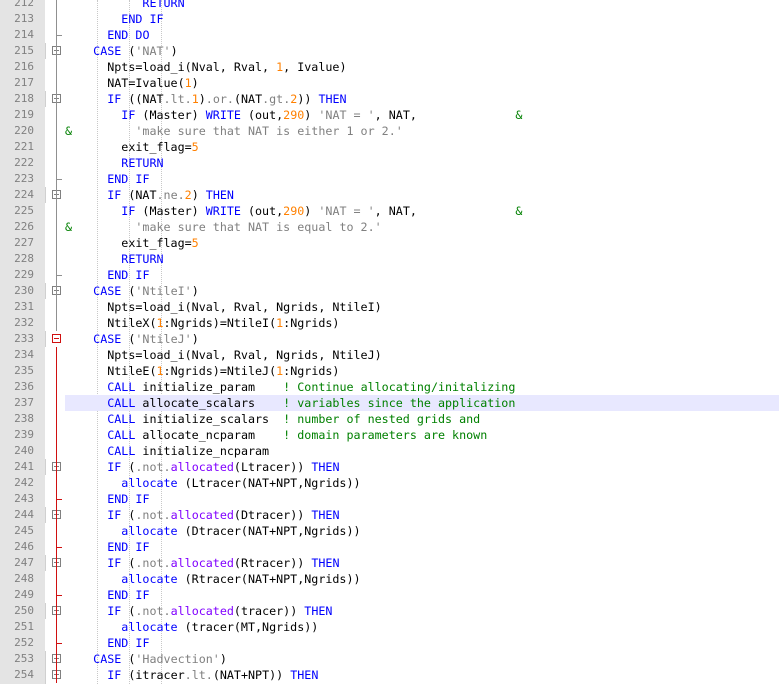 Image resolution: width=779 pixels, height=684 pixels. Describe the element at coordinates (202, 323) in the screenshot. I see `code-text: NtileX(1:Ngrids)=NtileI(1:Ngrids)` at that location.